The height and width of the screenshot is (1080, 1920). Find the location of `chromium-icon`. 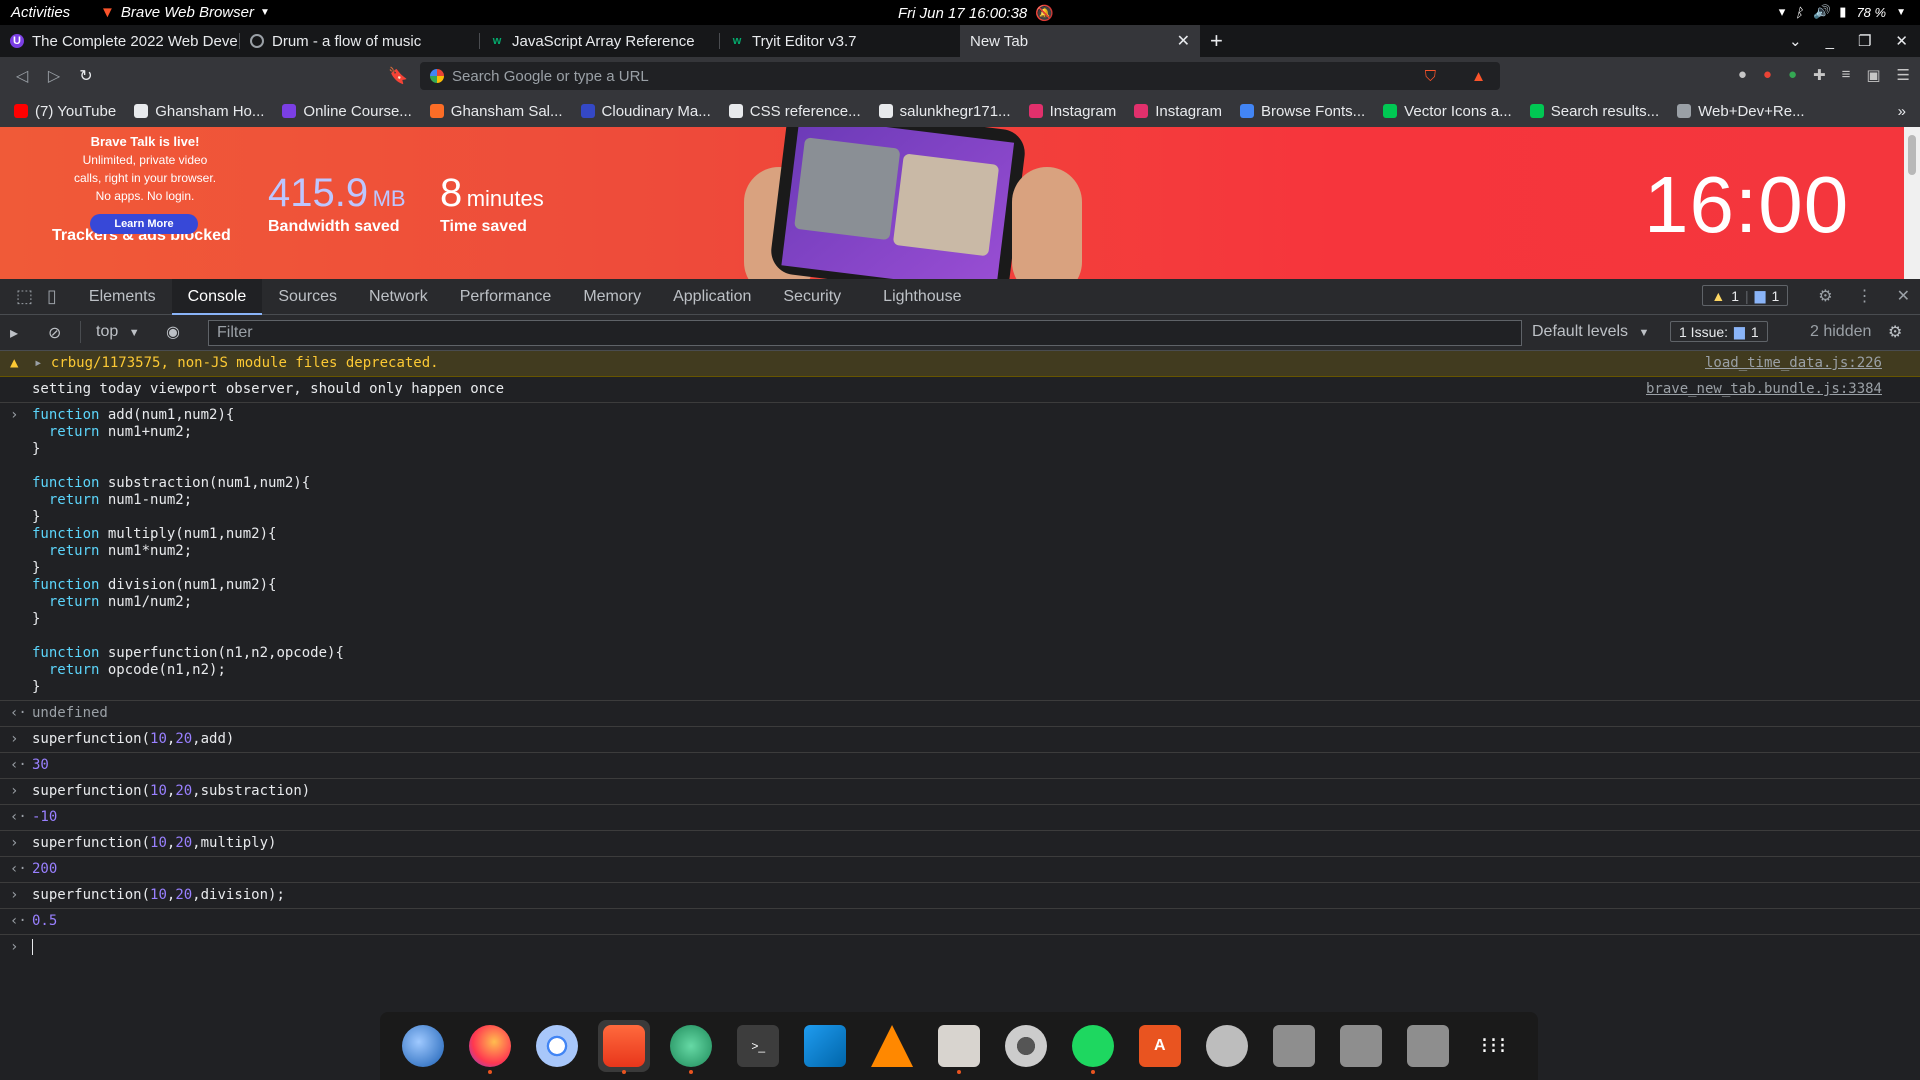

chromium-icon is located at coordinates (557, 1046).